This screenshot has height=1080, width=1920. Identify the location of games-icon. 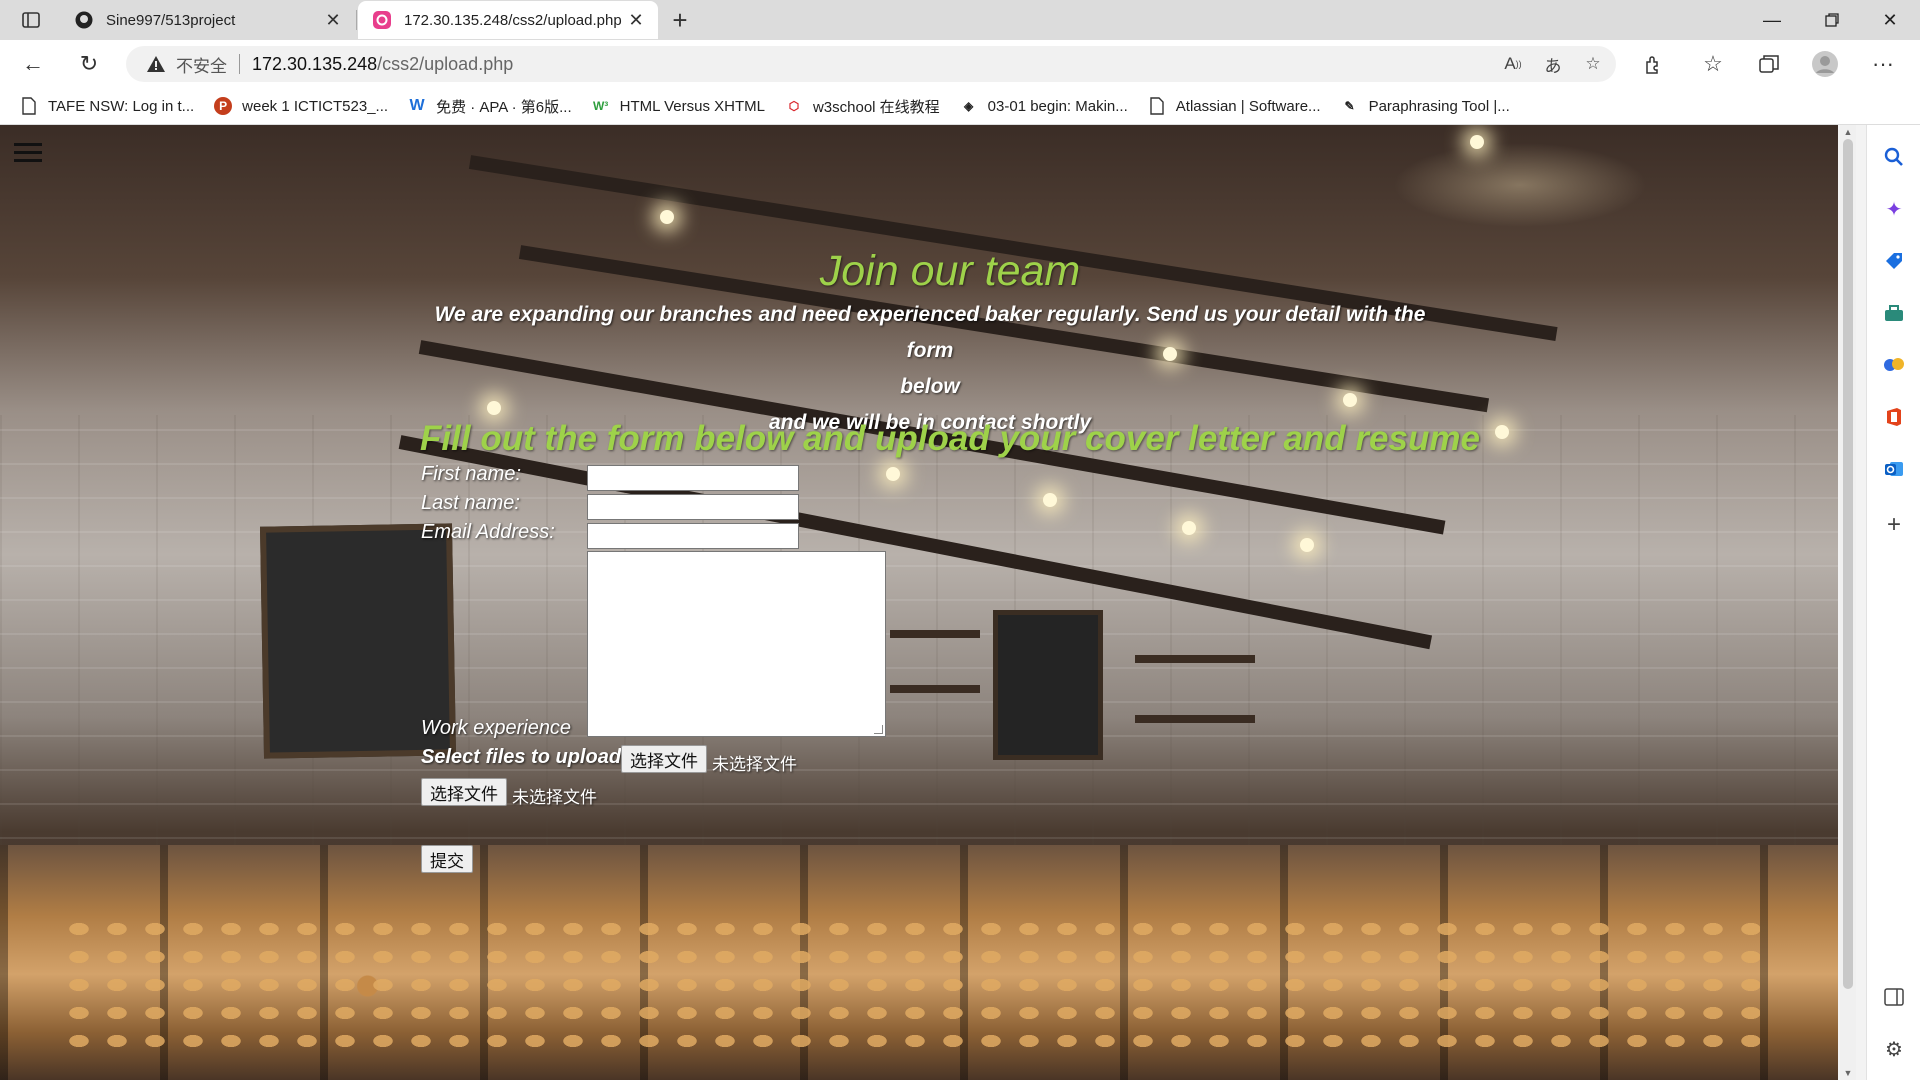
(1894, 365).